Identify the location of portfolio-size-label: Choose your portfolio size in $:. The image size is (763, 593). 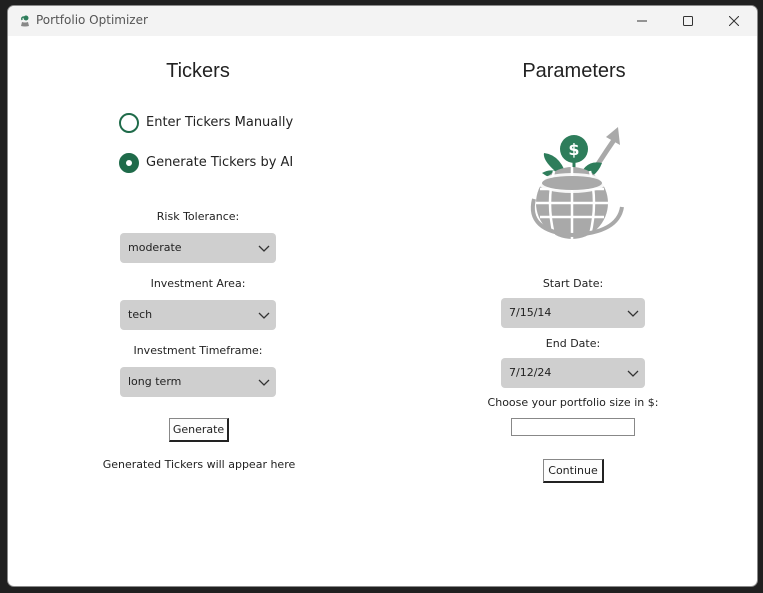
(573, 402).